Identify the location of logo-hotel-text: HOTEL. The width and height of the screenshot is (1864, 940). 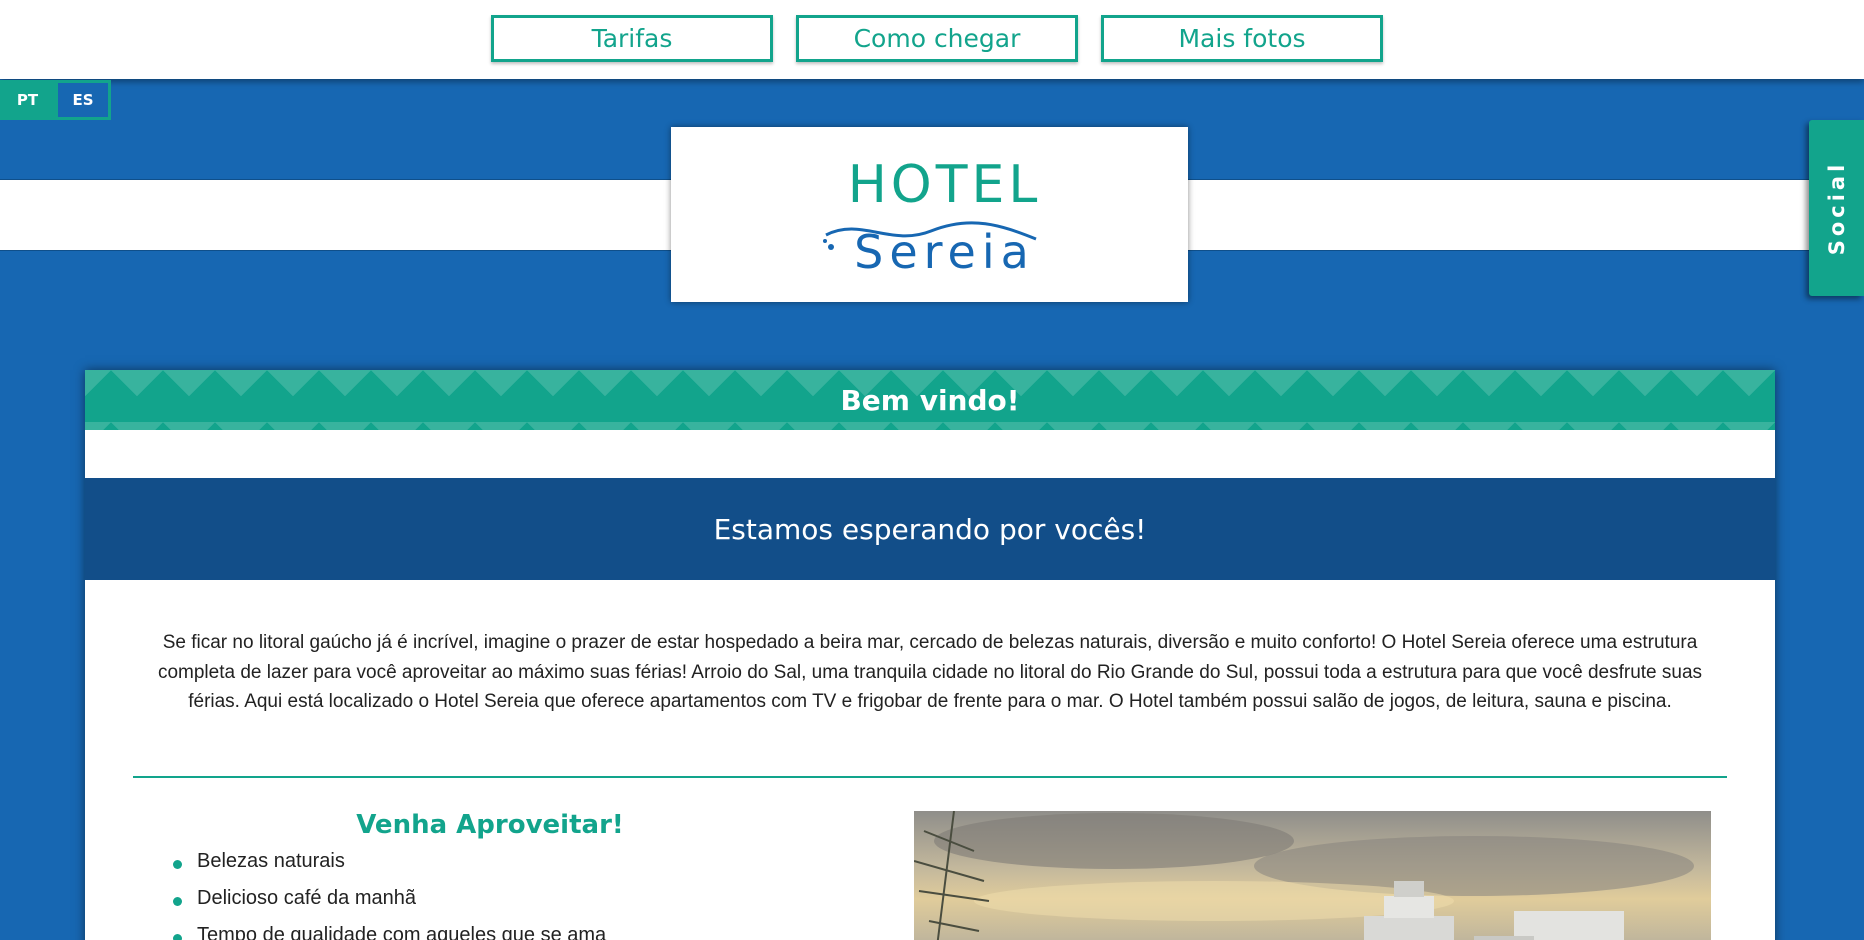
(944, 185).